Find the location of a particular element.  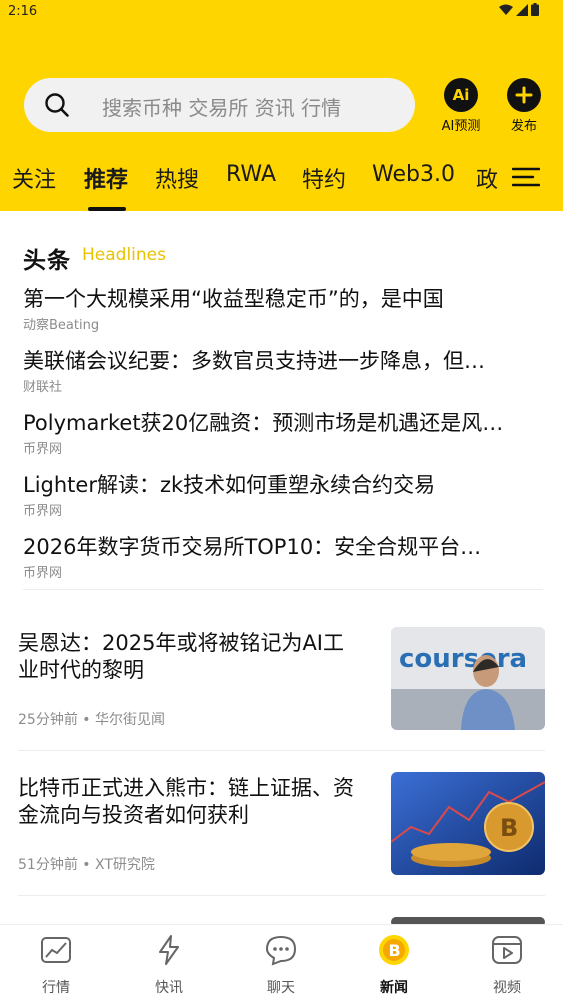

article-thumbnail: coursera is located at coordinates (468, 678).